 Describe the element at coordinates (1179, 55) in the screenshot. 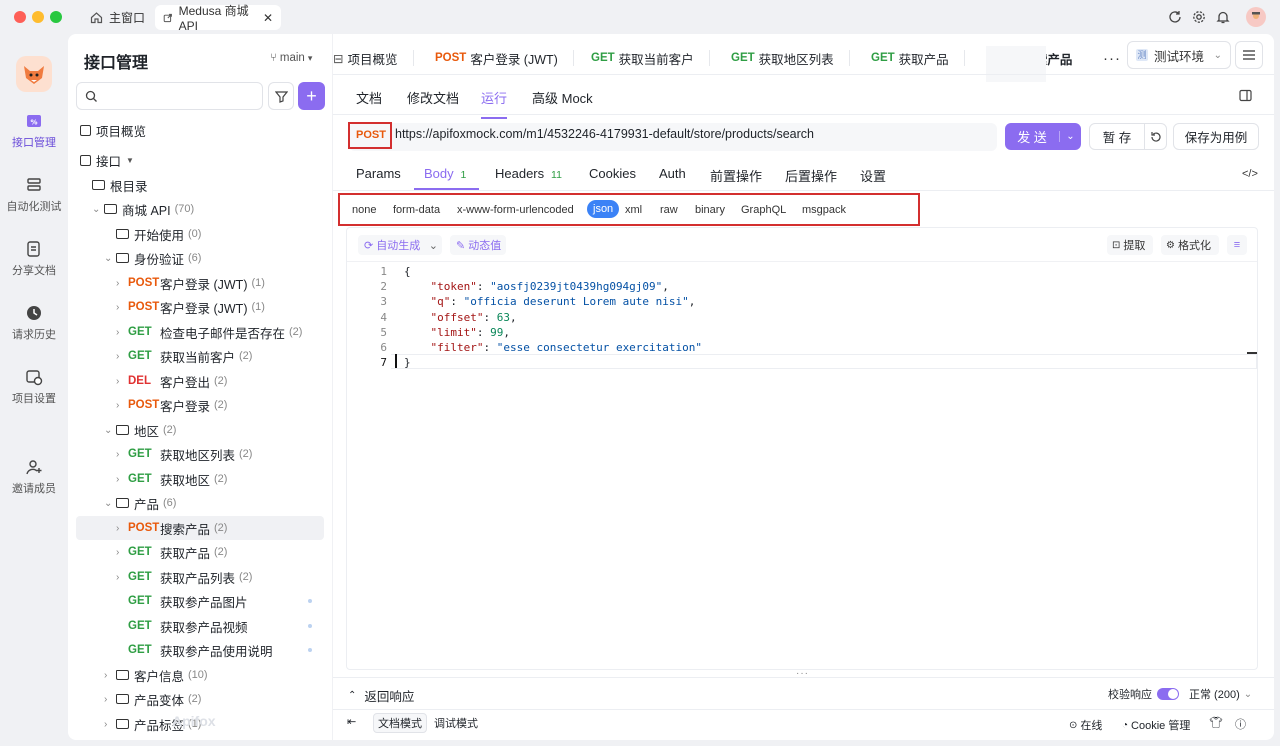

I see `environment-selector: 测 测试环境 ⌄` at that location.